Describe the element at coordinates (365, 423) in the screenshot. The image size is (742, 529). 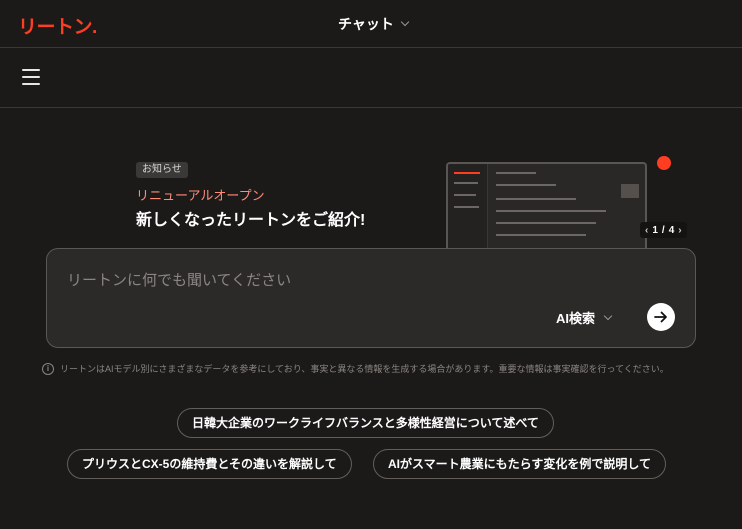
I see `suggestion-chip: 日韓大企業のワークライフバランスと多様性経営について述べて` at that location.